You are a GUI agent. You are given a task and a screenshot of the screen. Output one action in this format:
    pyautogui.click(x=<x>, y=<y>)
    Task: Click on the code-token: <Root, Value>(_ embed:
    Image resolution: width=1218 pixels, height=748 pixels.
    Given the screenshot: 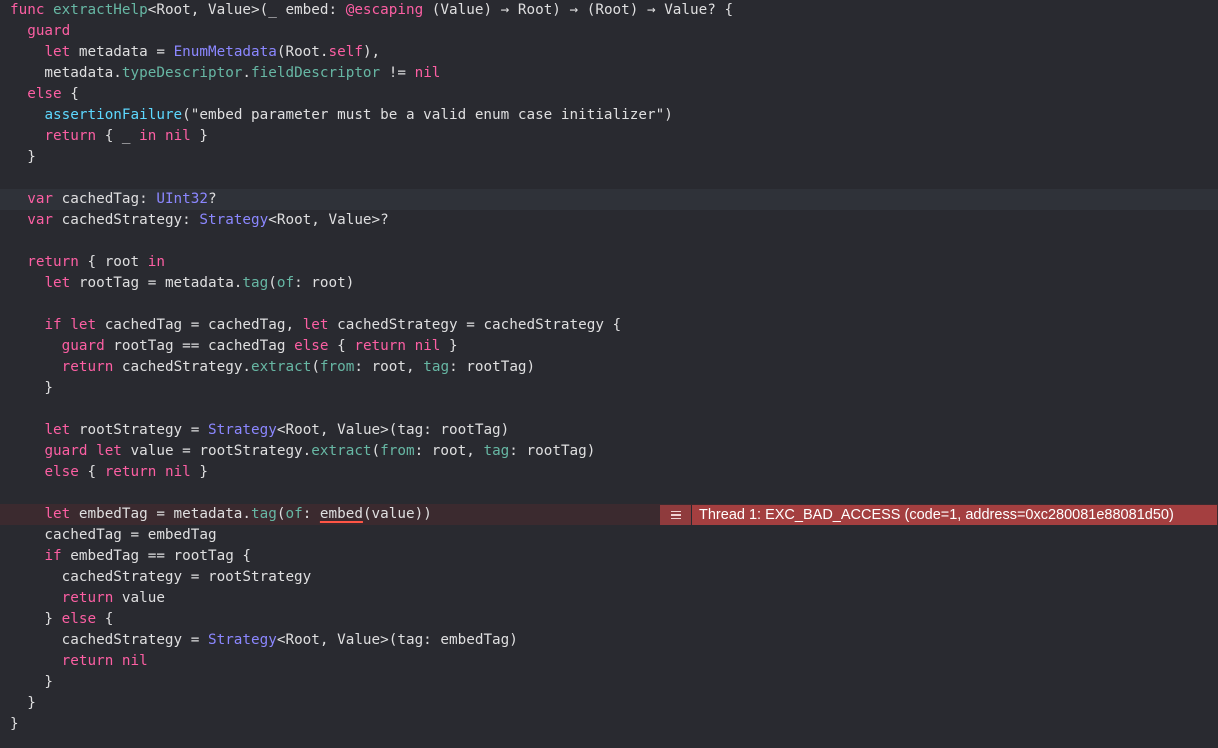 What is the action you would take?
    pyautogui.click(x=246, y=10)
    